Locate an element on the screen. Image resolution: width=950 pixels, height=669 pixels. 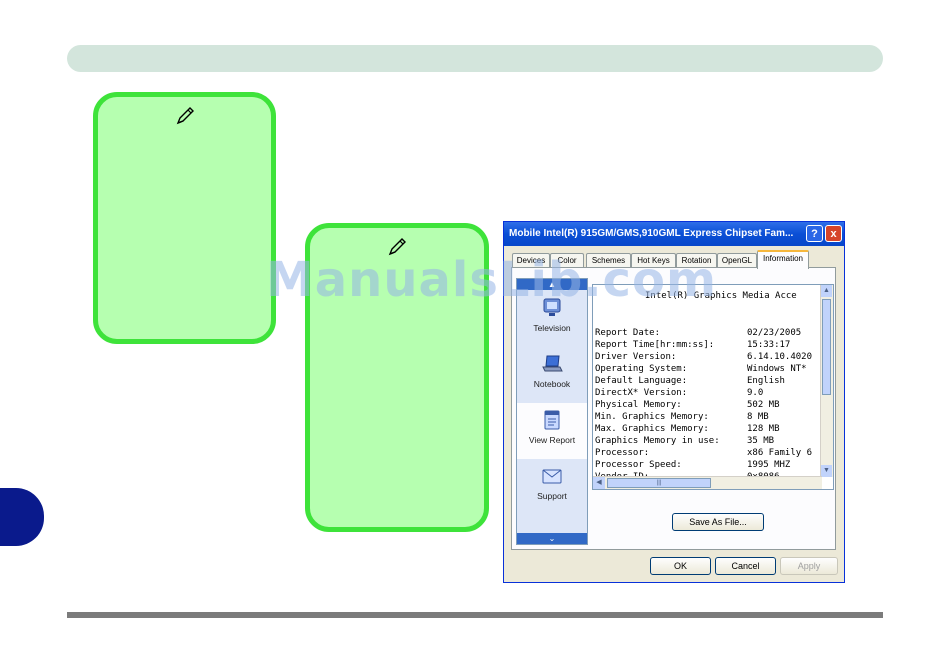
cancel-button: Cancel is located at coordinates (745, 566).